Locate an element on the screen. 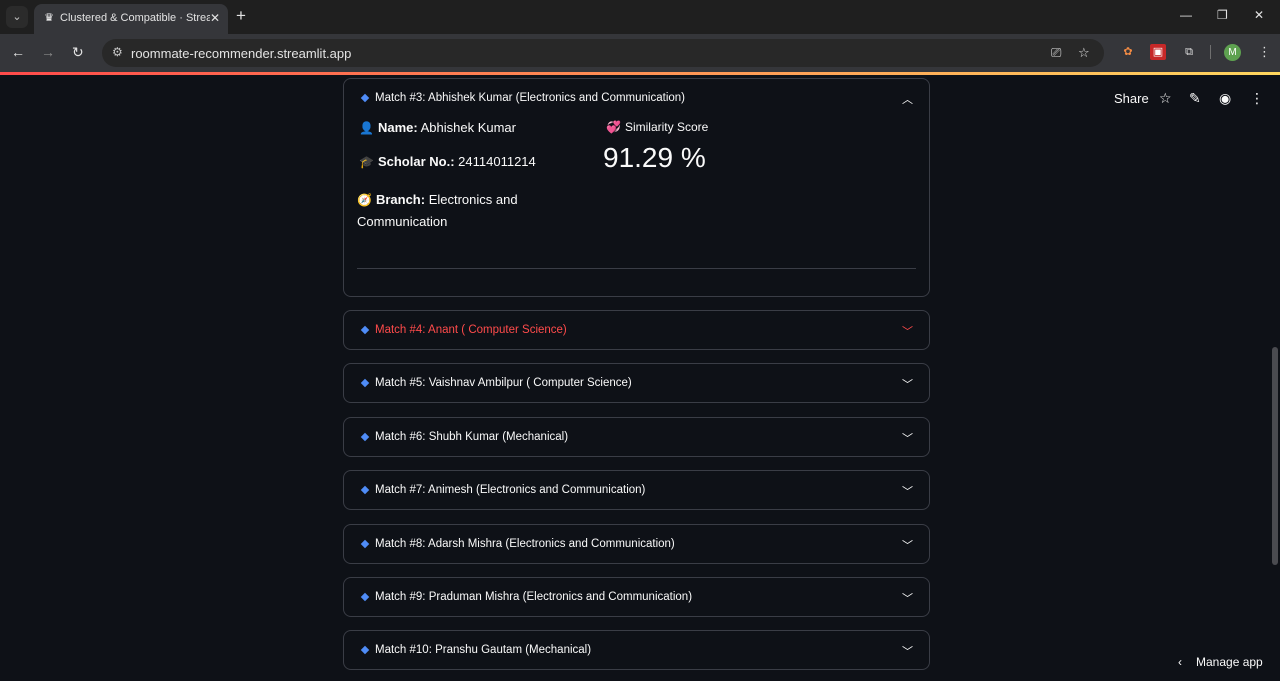 The width and height of the screenshot is (1280, 681). manage-app-button: ‹ Manage app is located at coordinates (1220, 662).